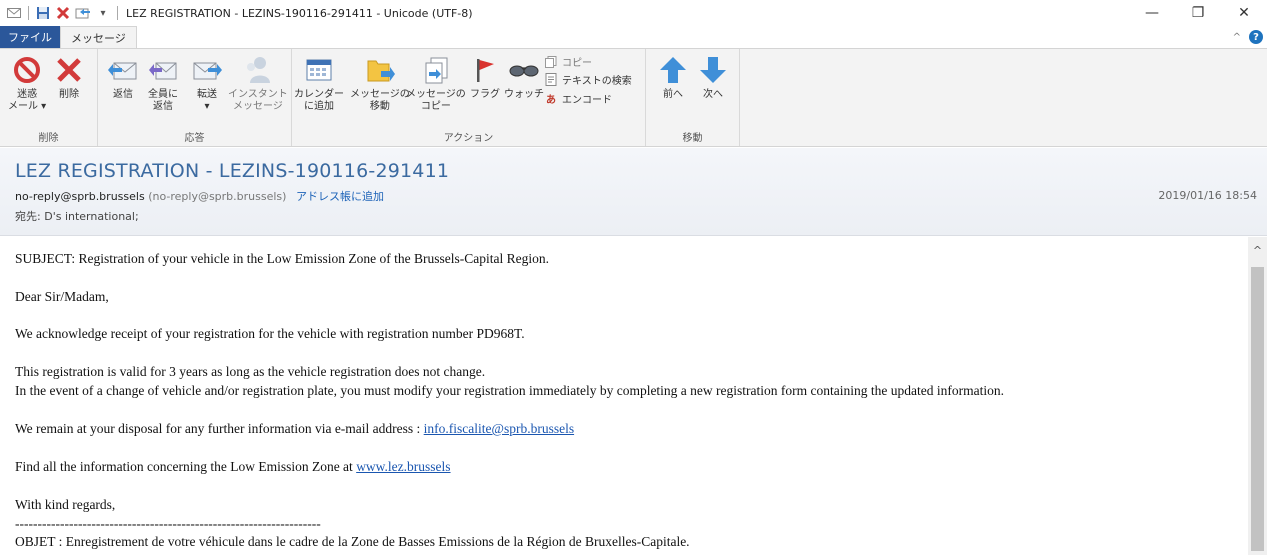 The image size is (1267, 555). I want to click on reply-all-button: 全員に 返信, so click(163, 83).